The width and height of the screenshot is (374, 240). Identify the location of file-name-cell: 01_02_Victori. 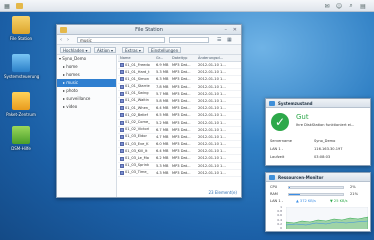
(137, 130).